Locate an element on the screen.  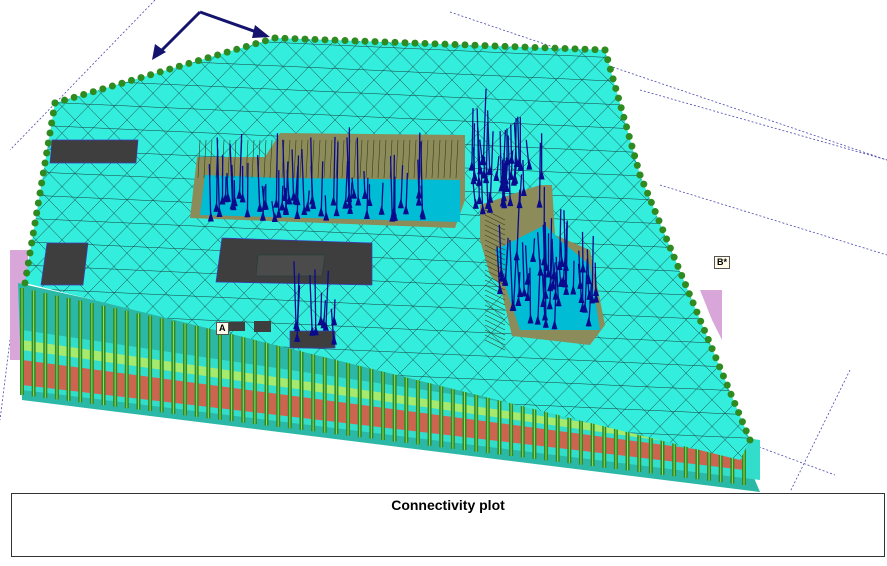
point-label-a: A is located at coordinates (222, 328).